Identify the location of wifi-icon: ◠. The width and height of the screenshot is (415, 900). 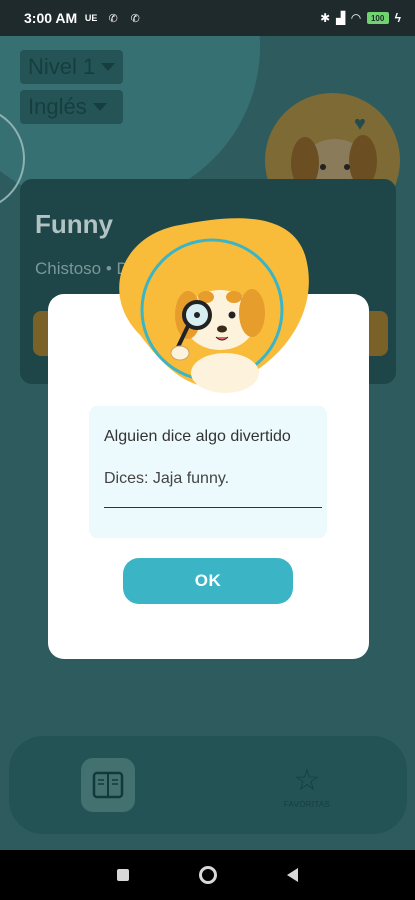
(356, 18).